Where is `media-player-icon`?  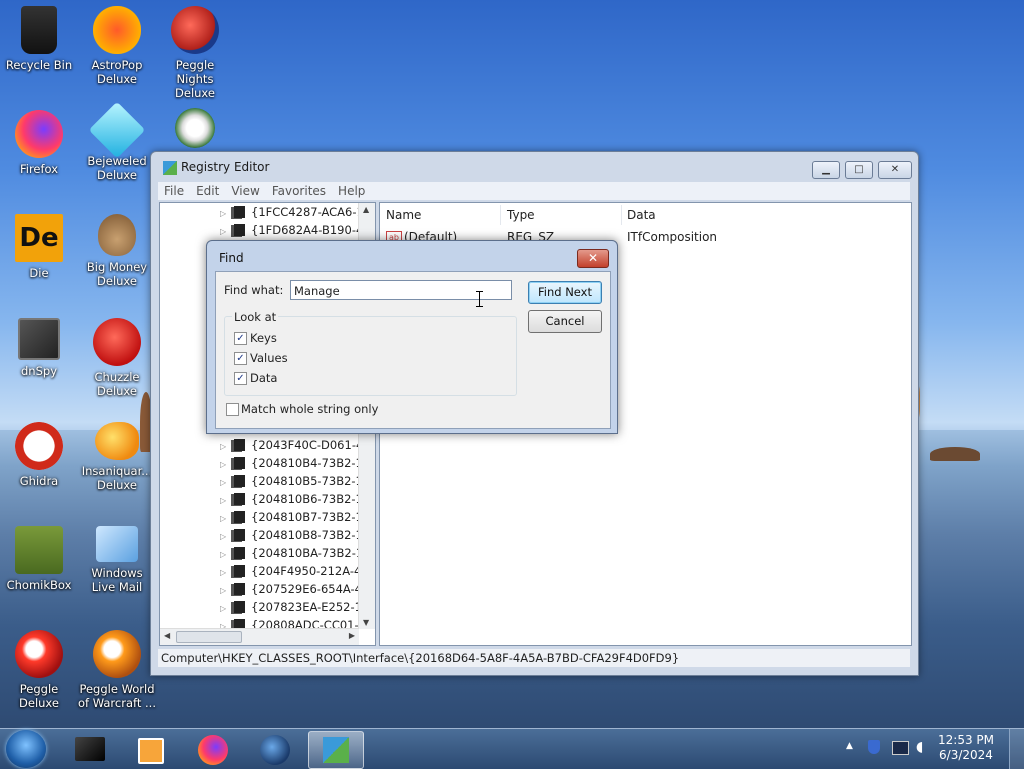 media-player-icon is located at coordinates (151, 751).